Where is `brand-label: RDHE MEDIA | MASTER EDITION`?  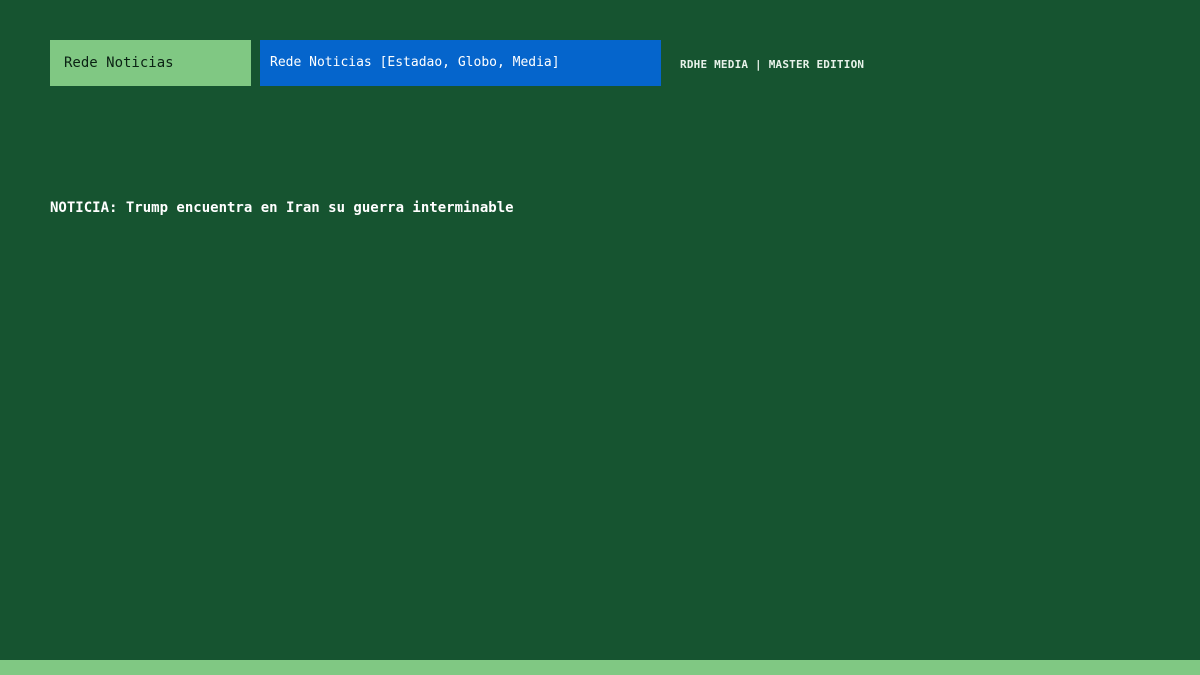
brand-label: RDHE MEDIA | MASTER EDITION is located at coordinates (772, 64).